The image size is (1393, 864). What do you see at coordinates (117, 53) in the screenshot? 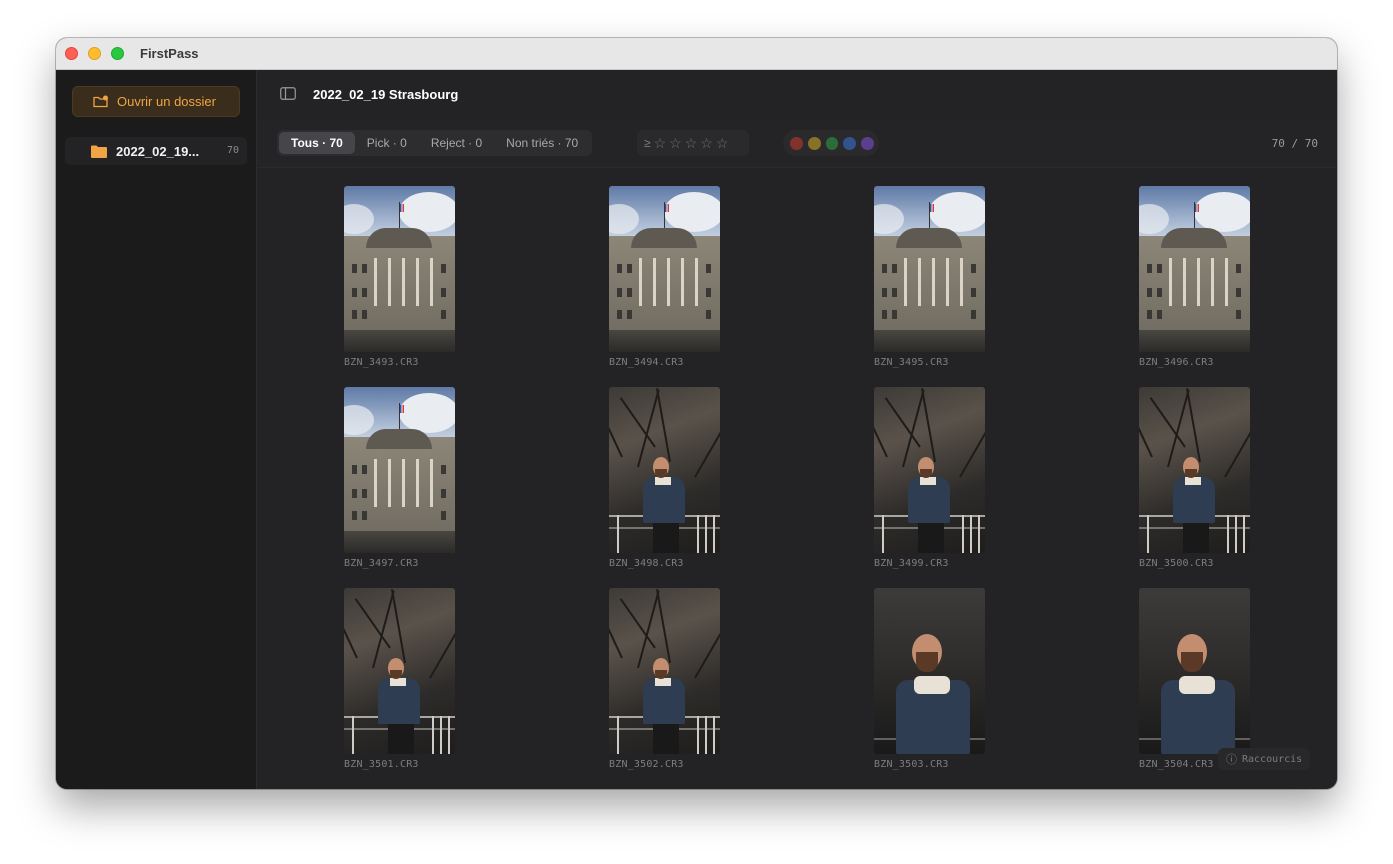
I see `maximize-window-button` at bounding box center [117, 53].